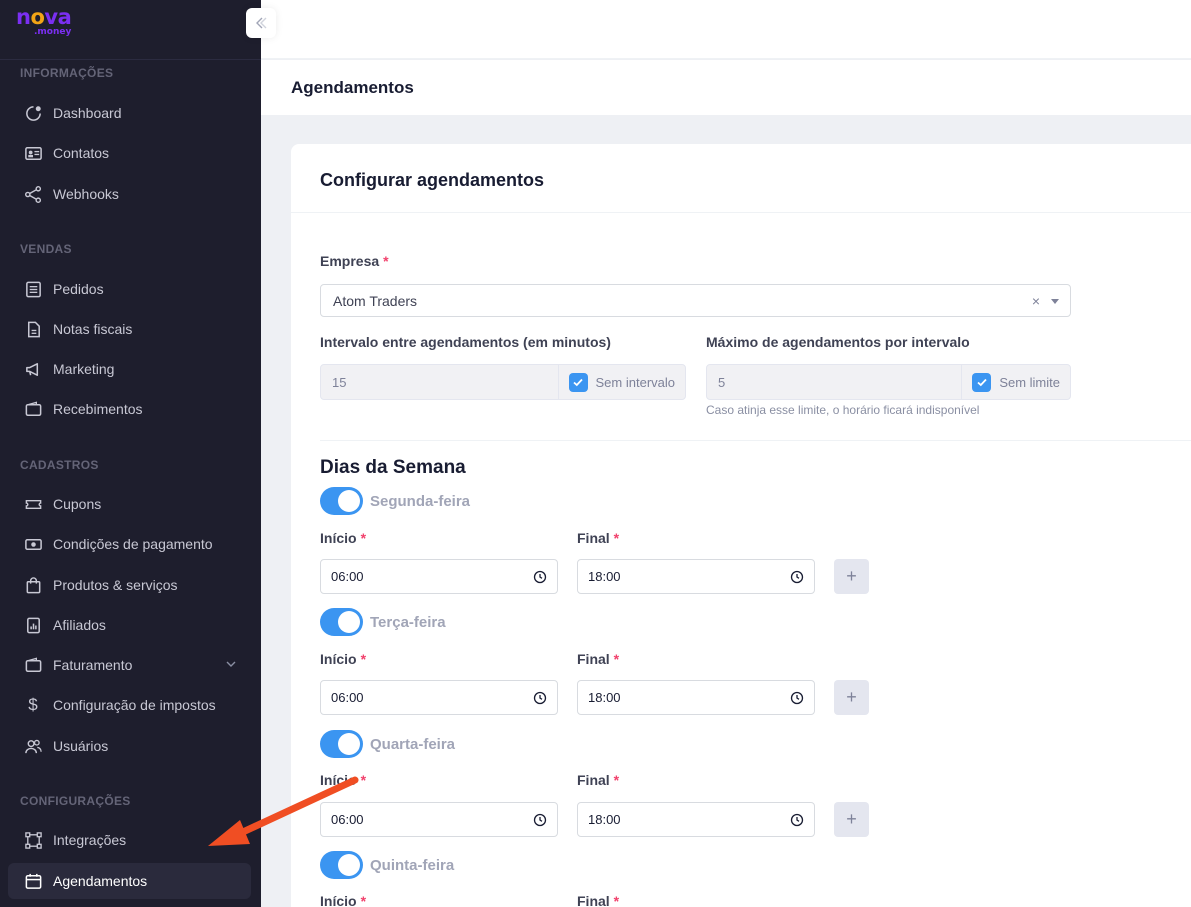 Image resolution: width=1191 pixels, height=907 pixels. Describe the element at coordinates (81, 746) in the screenshot. I see `sidebar-item-label: Usuários` at that location.